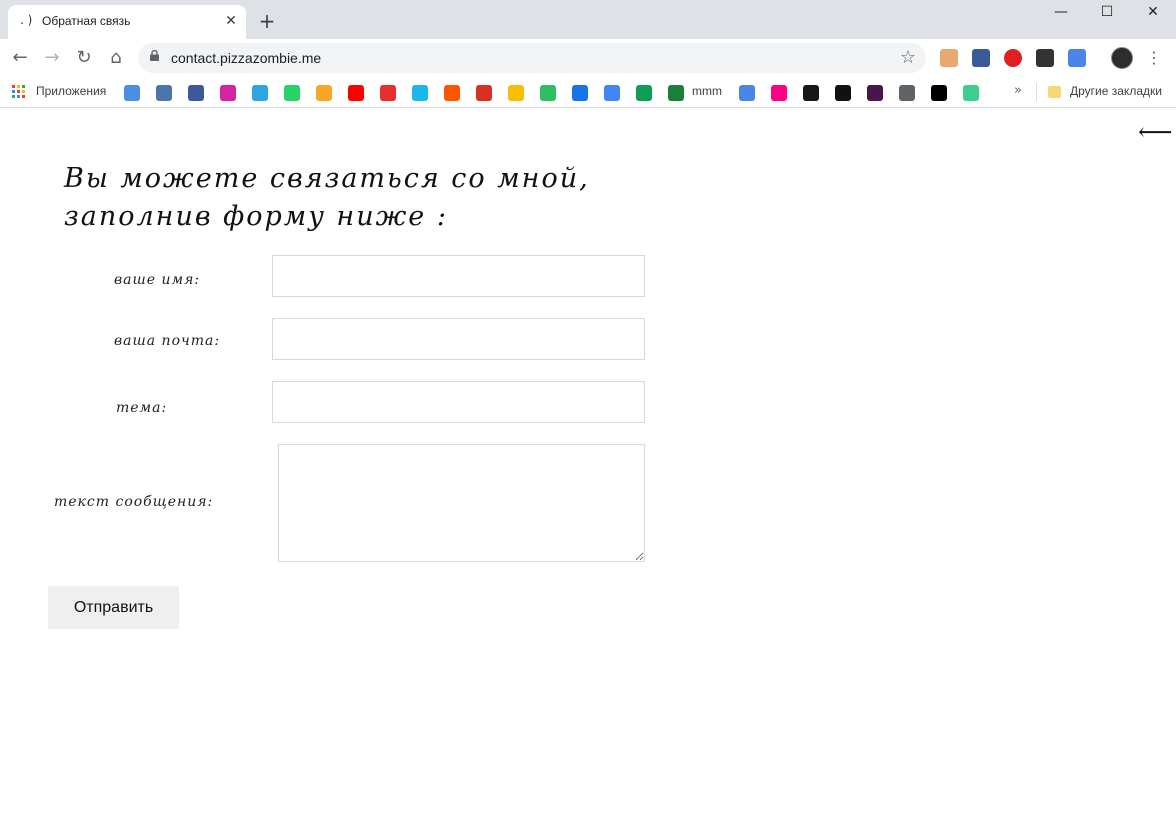 This screenshot has height=814, width=1176. Describe the element at coordinates (588, 19) in the screenshot. I see `tab-strip: . ) Обратная связь ✕ + — ☐ ✕` at that location.